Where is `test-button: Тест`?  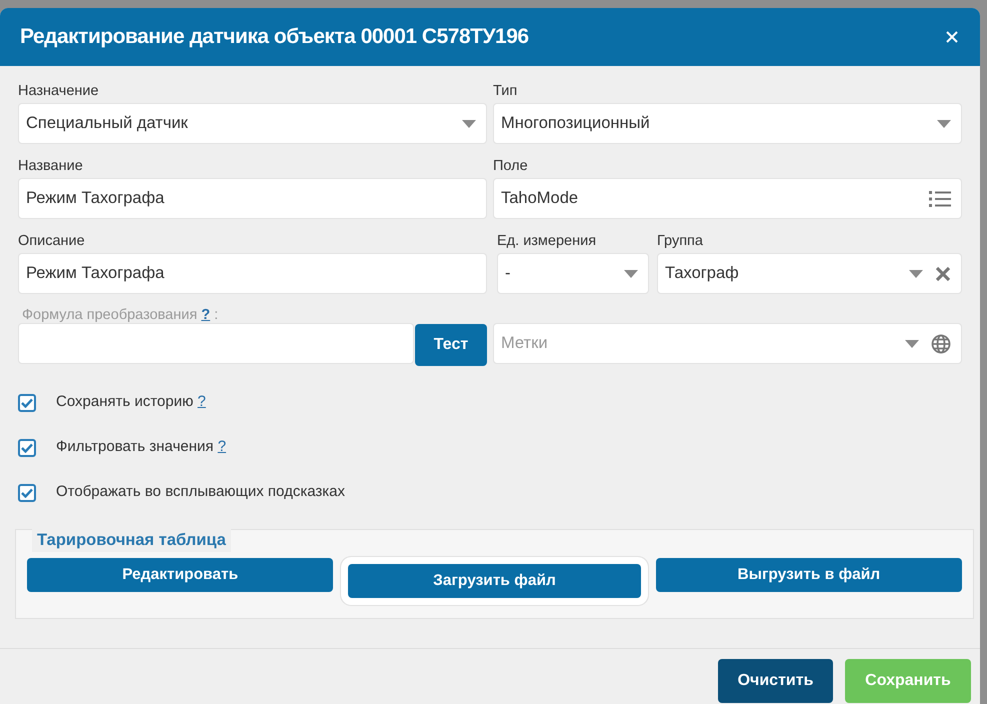 test-button: Тест is located at coordinates (451, 345).